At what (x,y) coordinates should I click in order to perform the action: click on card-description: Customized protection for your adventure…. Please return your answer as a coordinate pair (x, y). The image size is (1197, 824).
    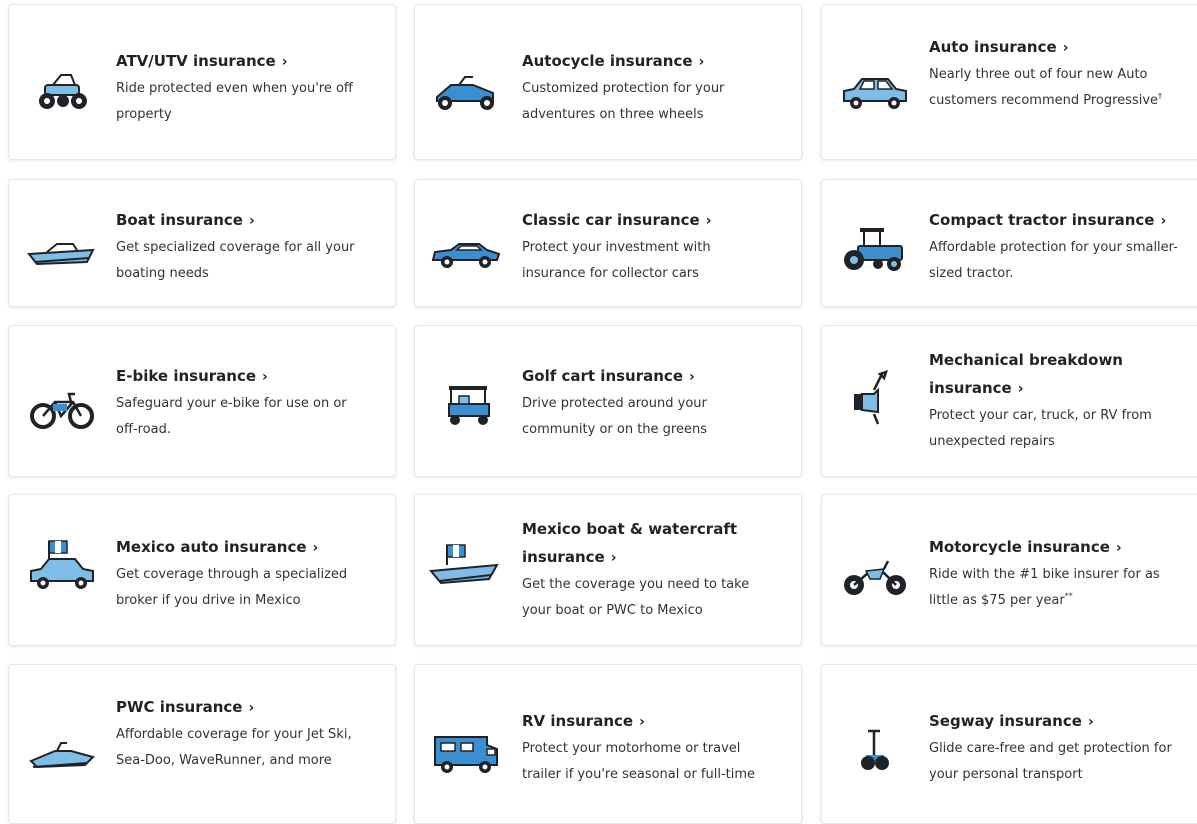
    Looking at the image, I should click on (623, 101).